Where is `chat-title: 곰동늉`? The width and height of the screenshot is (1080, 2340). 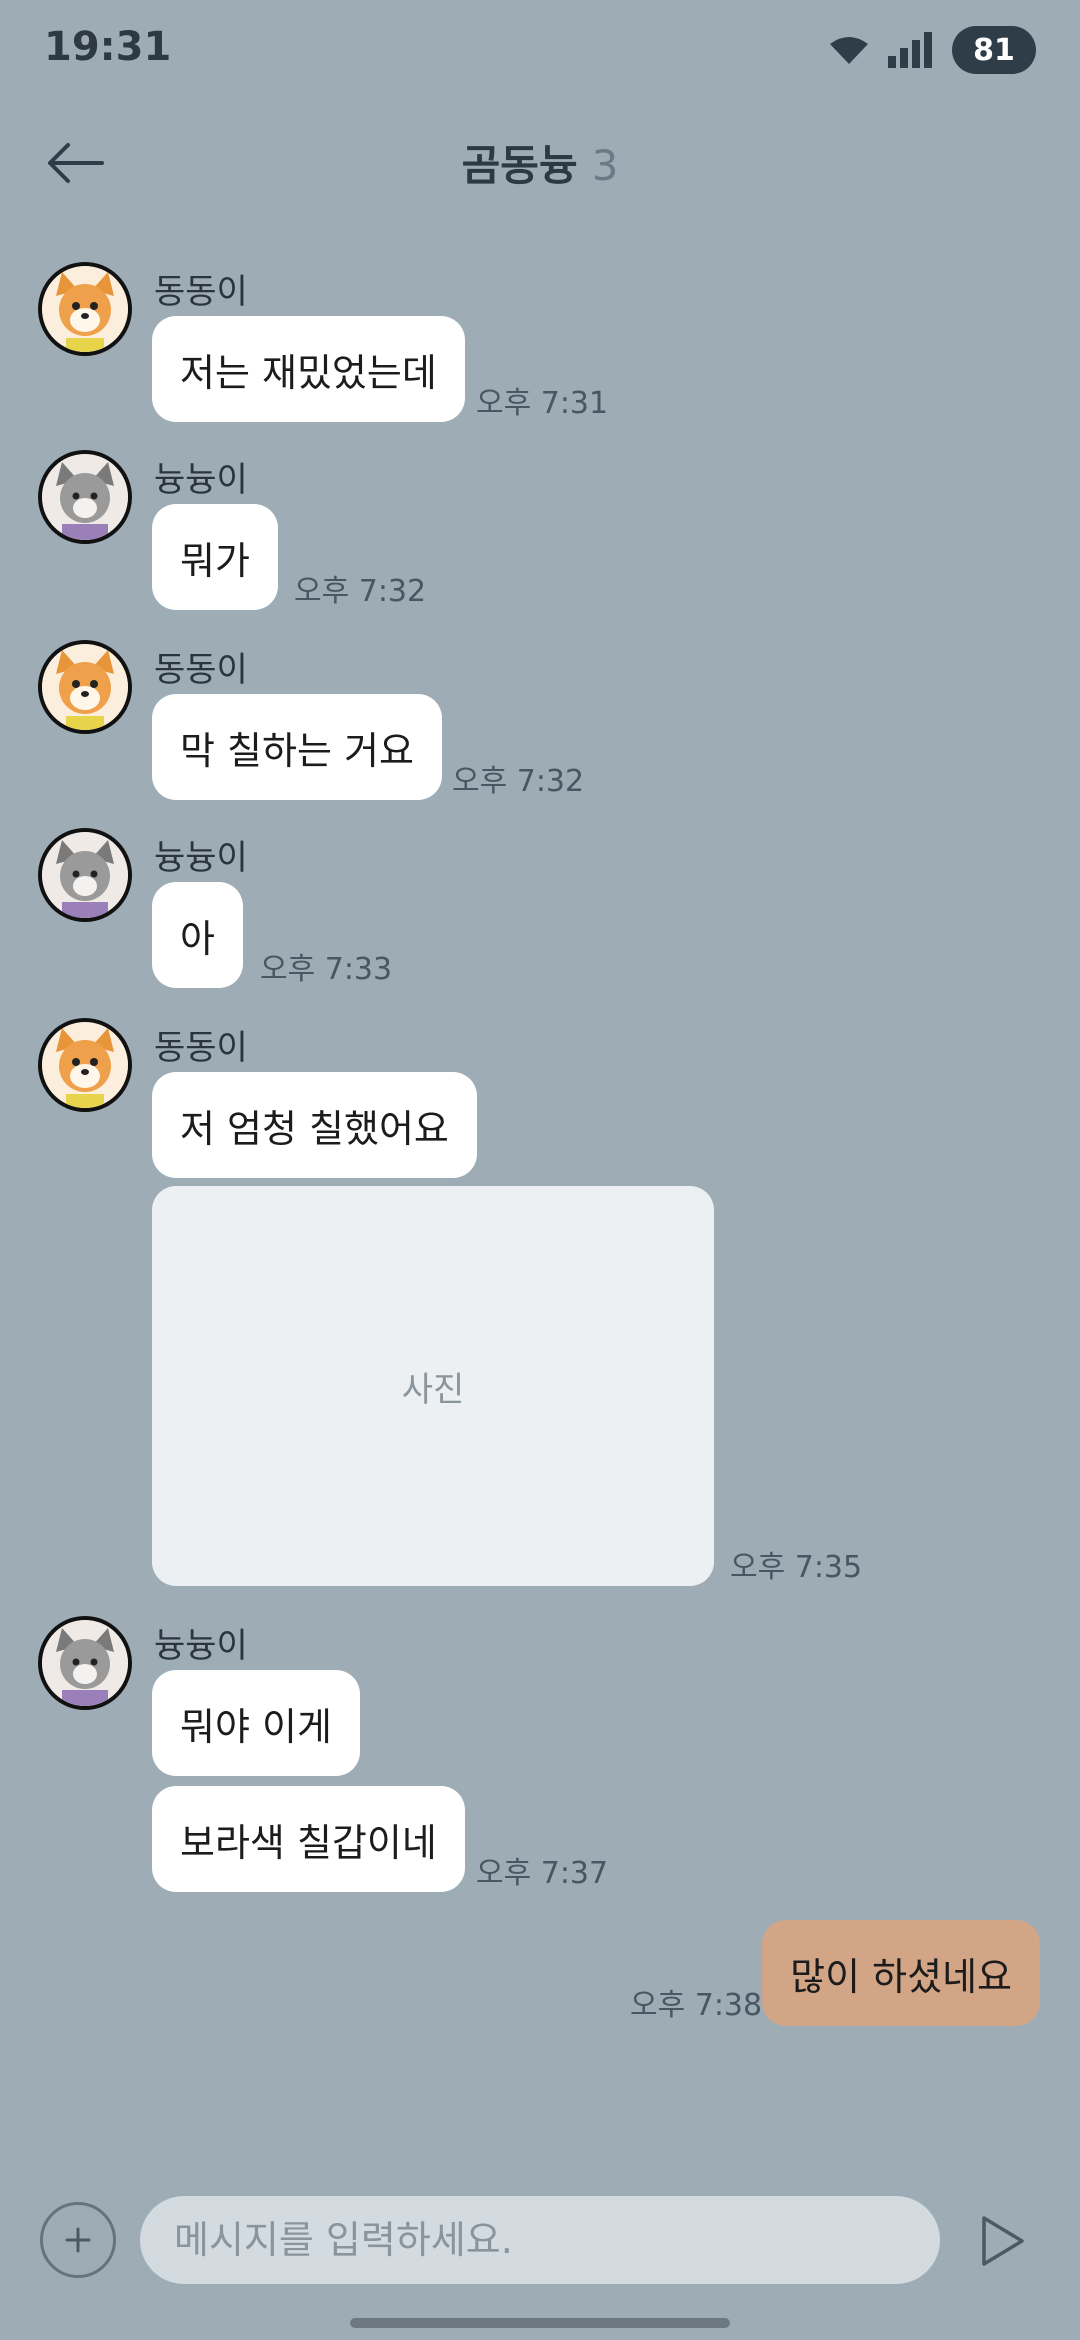
chat-title: 곰동늉 is located at coordinates (519, 165).